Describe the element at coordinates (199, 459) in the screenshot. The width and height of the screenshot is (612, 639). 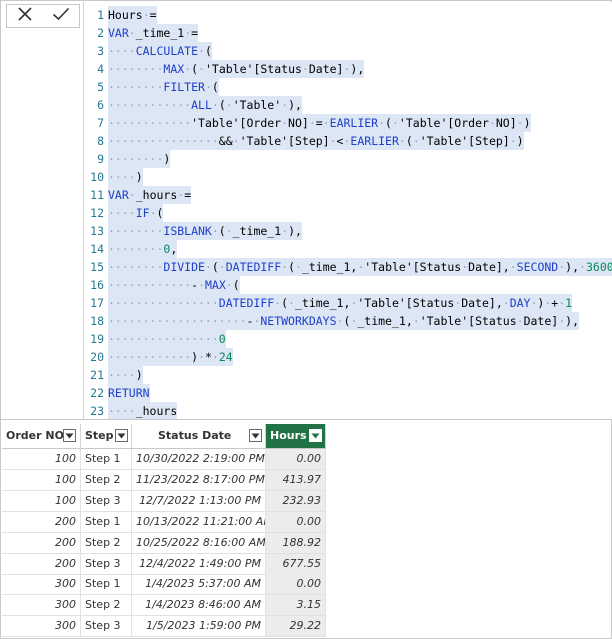
I see `table-cell: 10/30/2022 2:19:00 PM` at that location.